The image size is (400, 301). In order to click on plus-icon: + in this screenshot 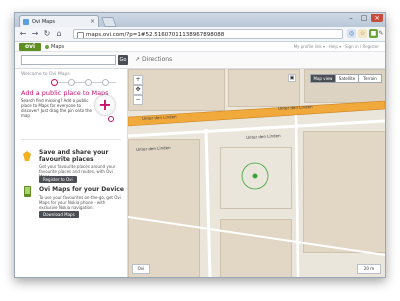, I will do `click(105, 104)`.